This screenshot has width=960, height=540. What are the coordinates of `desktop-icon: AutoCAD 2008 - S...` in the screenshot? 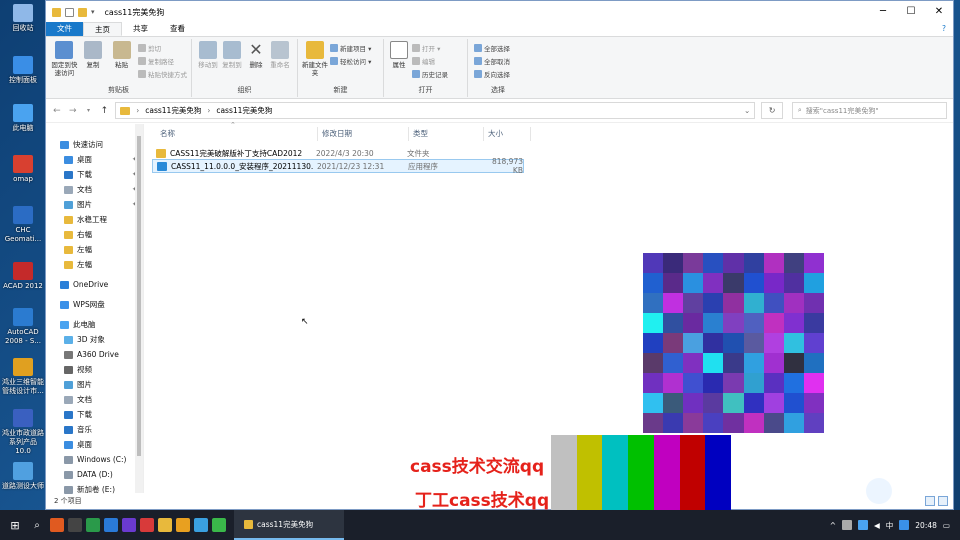 It's located at (23, 327).